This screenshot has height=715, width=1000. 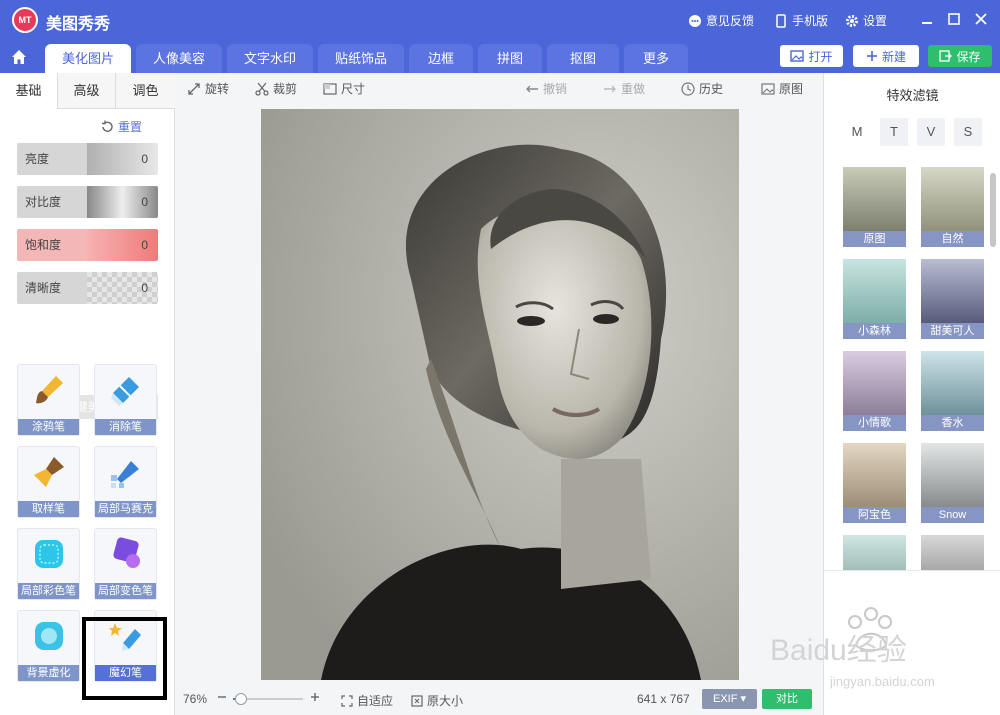 What do you see at coordinates (107, 126) in the screenshot?
I see `reset-icon` at bounding box center [107, 126].